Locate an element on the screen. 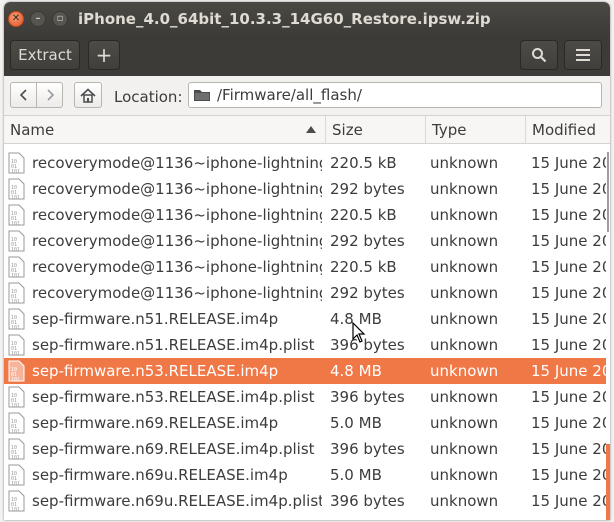 The width and height of the screenshot is (614, 522). scrollbar is located at coordinates (608, 332).